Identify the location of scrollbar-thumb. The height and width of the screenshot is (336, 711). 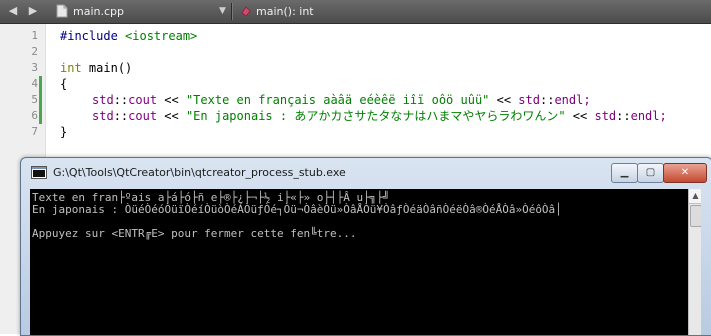
(695, 216).